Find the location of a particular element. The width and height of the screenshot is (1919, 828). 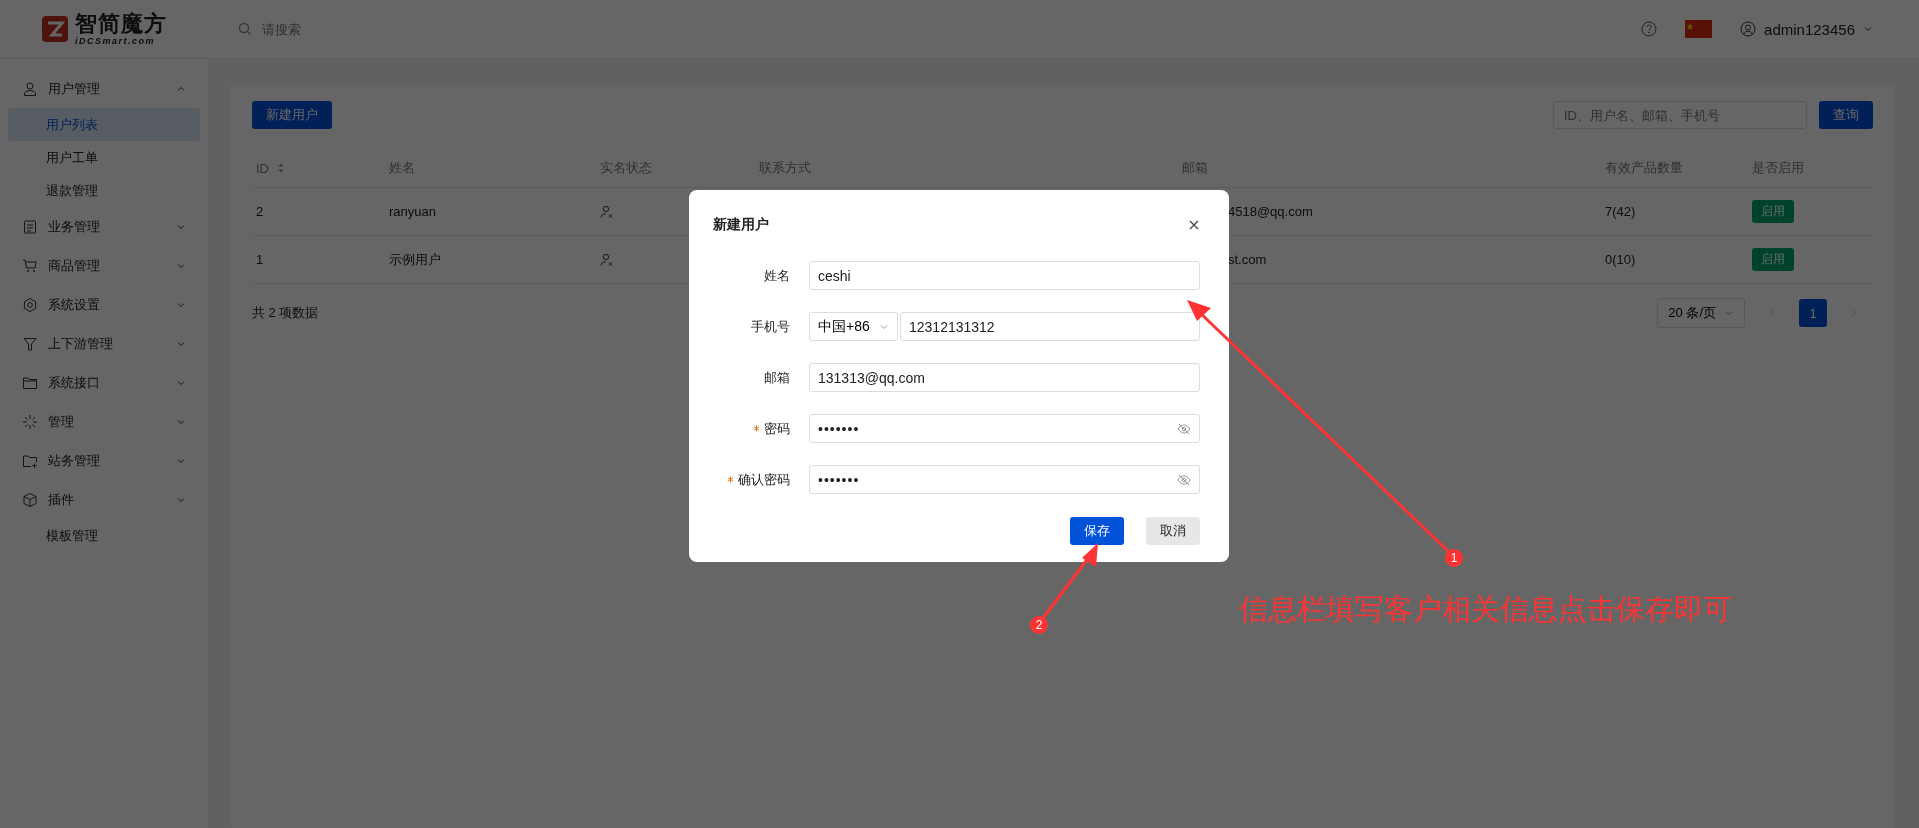

table-cell: st.com is located at coordinates (1247, 259).